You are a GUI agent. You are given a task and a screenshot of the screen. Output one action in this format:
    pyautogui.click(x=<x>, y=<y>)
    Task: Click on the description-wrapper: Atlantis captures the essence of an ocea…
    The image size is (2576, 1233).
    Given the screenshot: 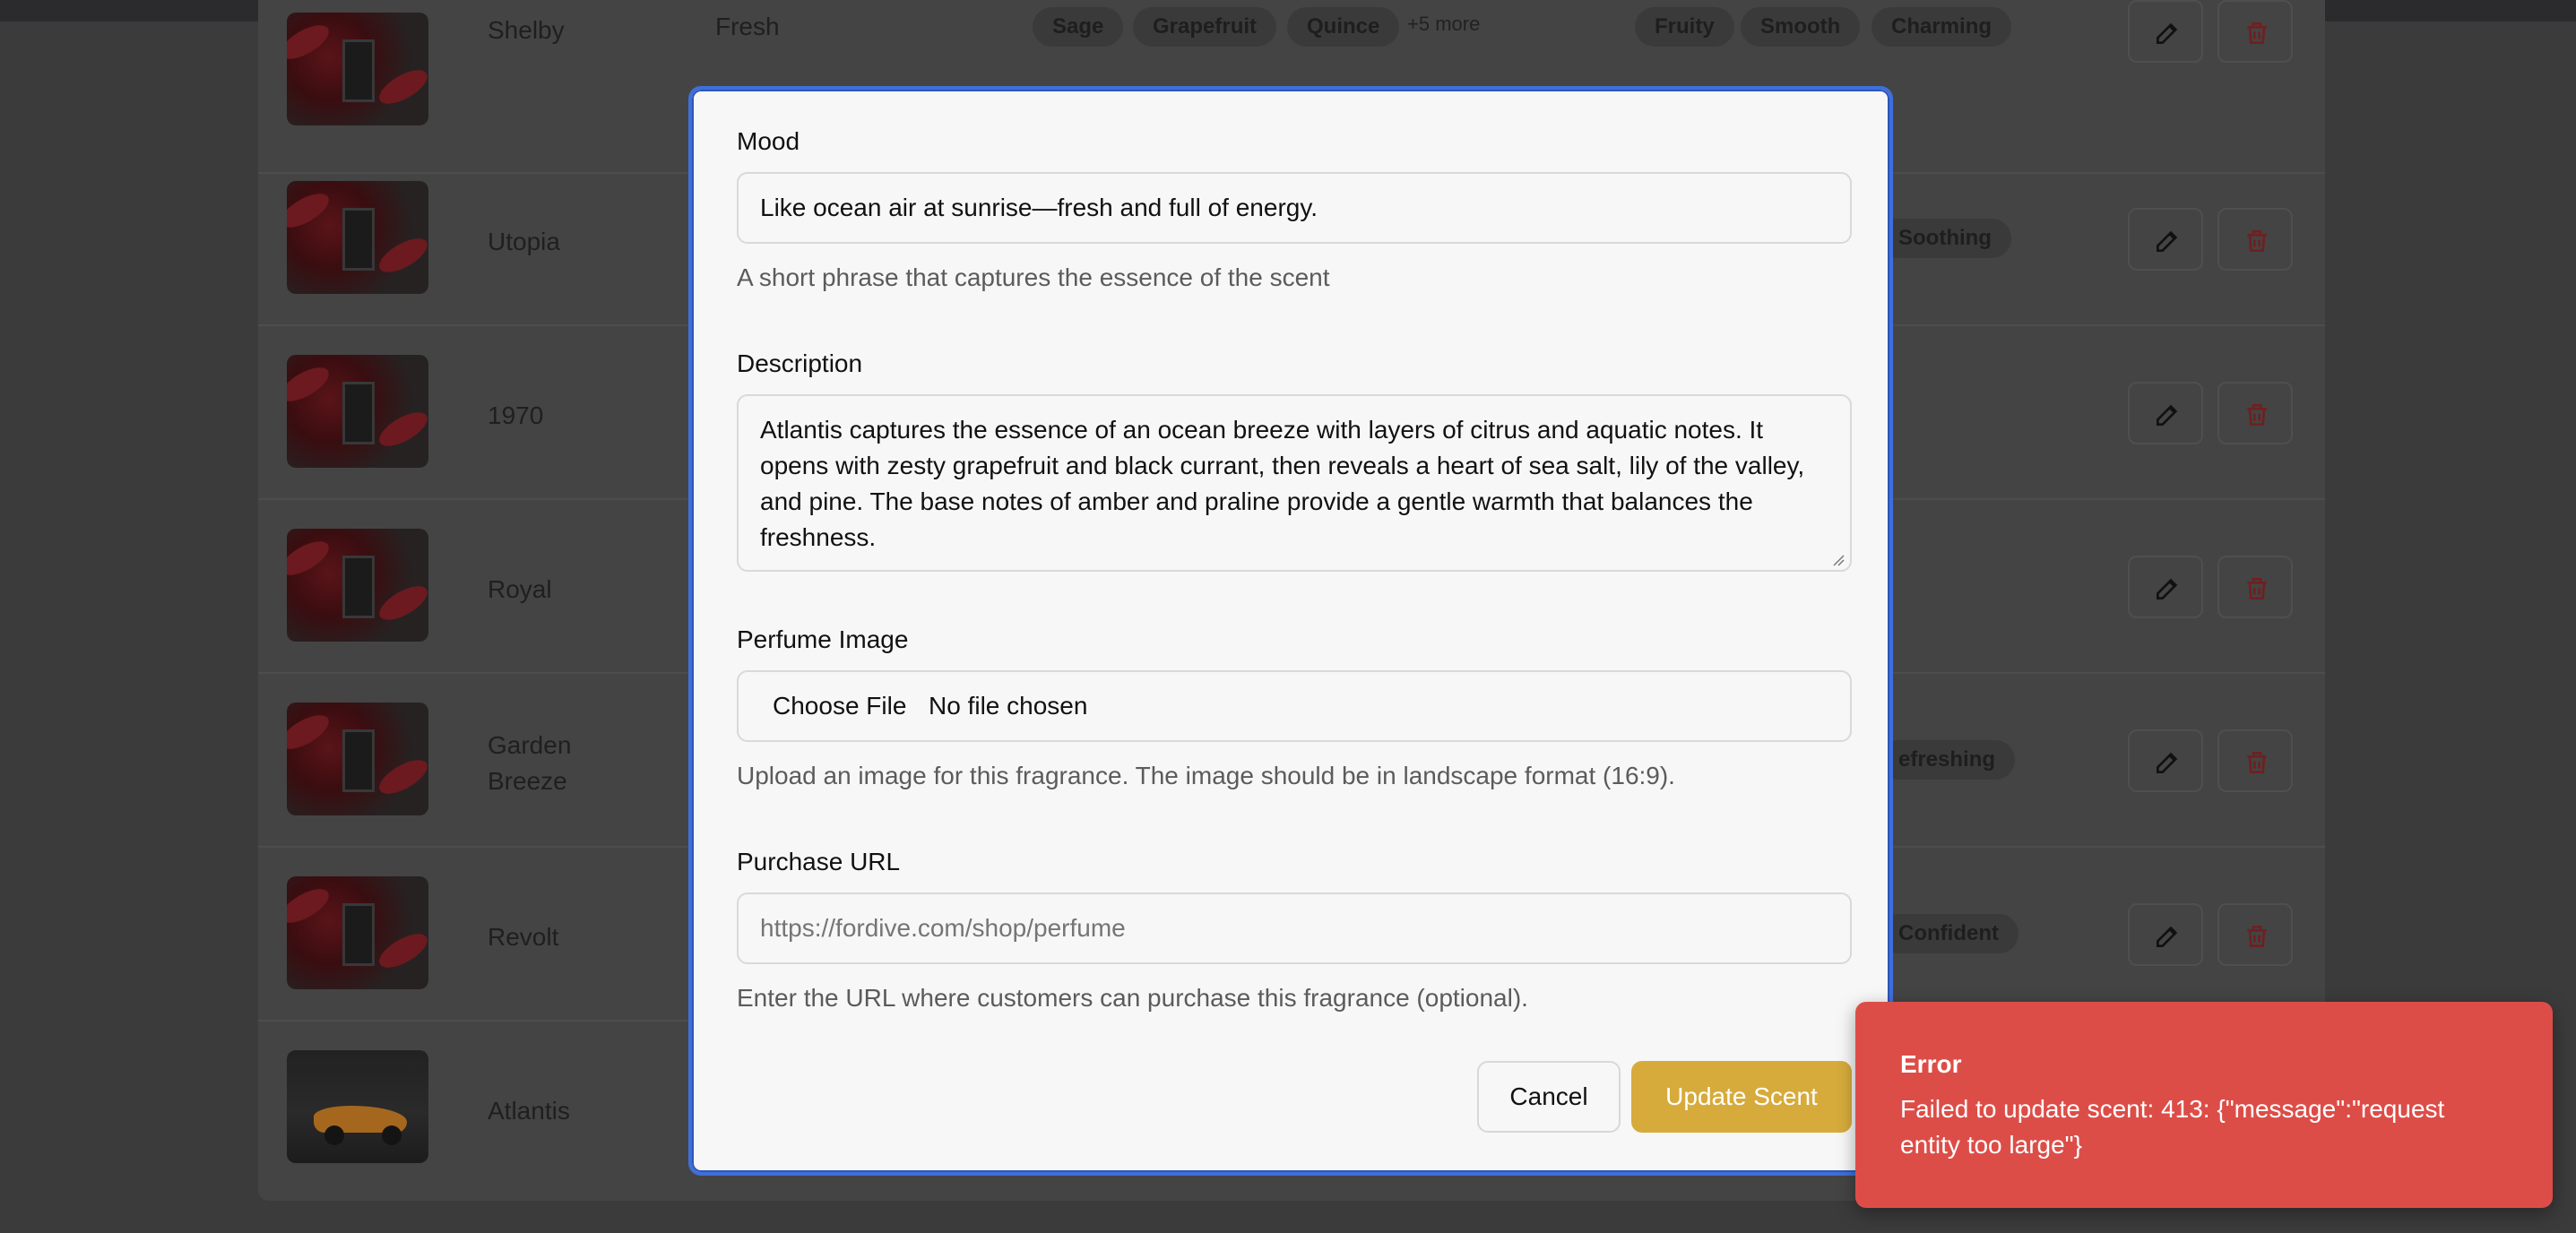 What is the action you would take?
    pyautogui.click(x=1294, y=483)
    